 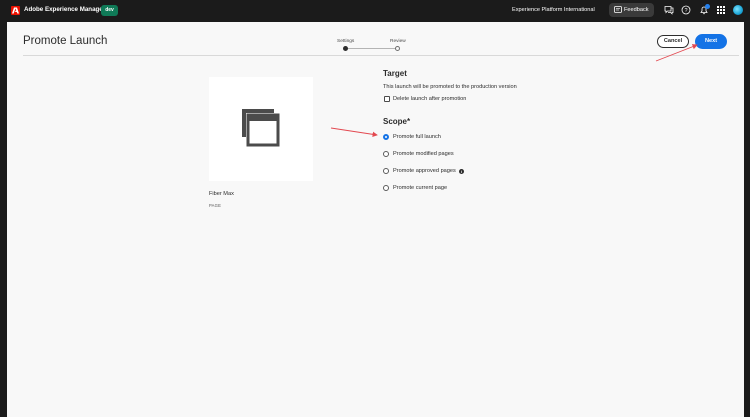 I want to click on app-title: Adobe Experience Manager, so click(x=64, y=9).